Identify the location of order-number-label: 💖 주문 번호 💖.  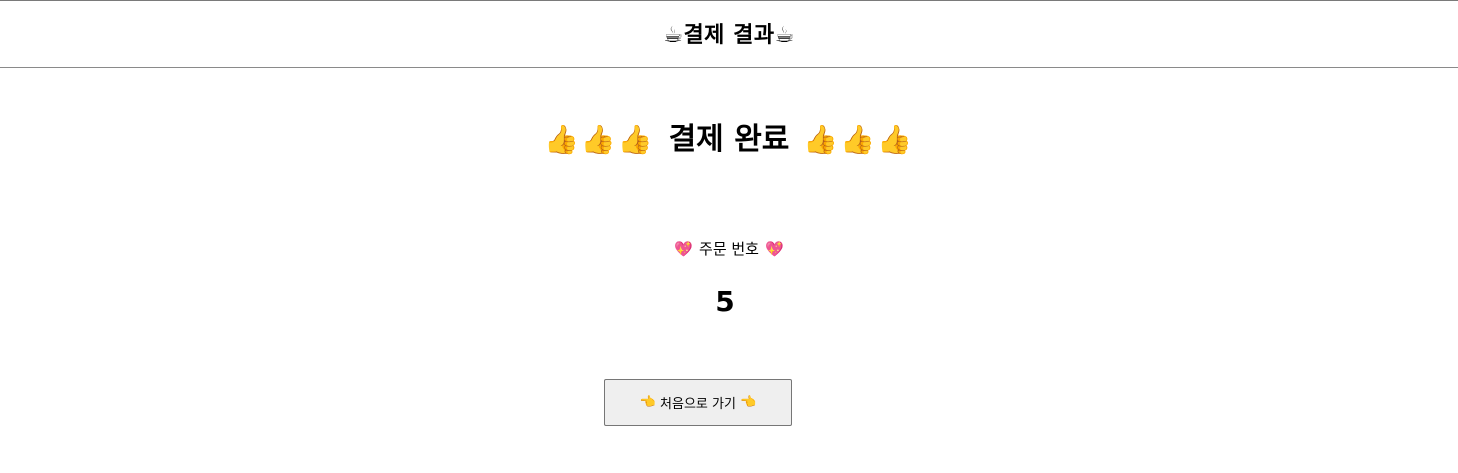
(729, 249).